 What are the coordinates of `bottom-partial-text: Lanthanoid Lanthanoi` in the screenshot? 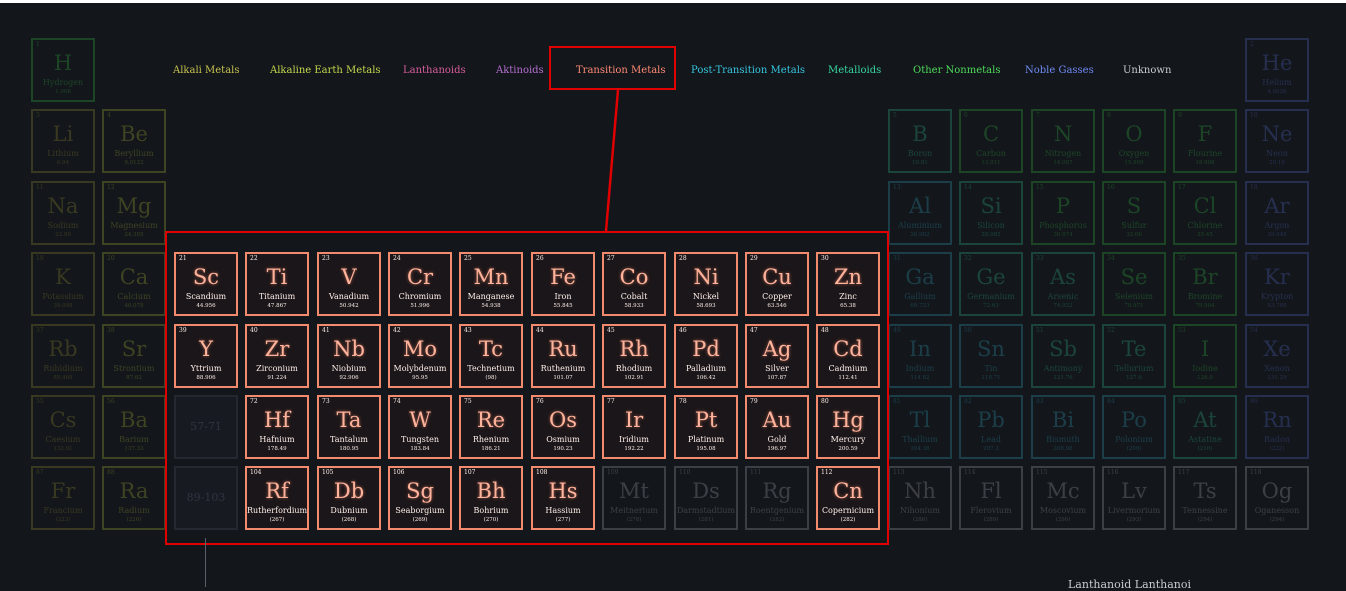 It's located at (1130, 584).